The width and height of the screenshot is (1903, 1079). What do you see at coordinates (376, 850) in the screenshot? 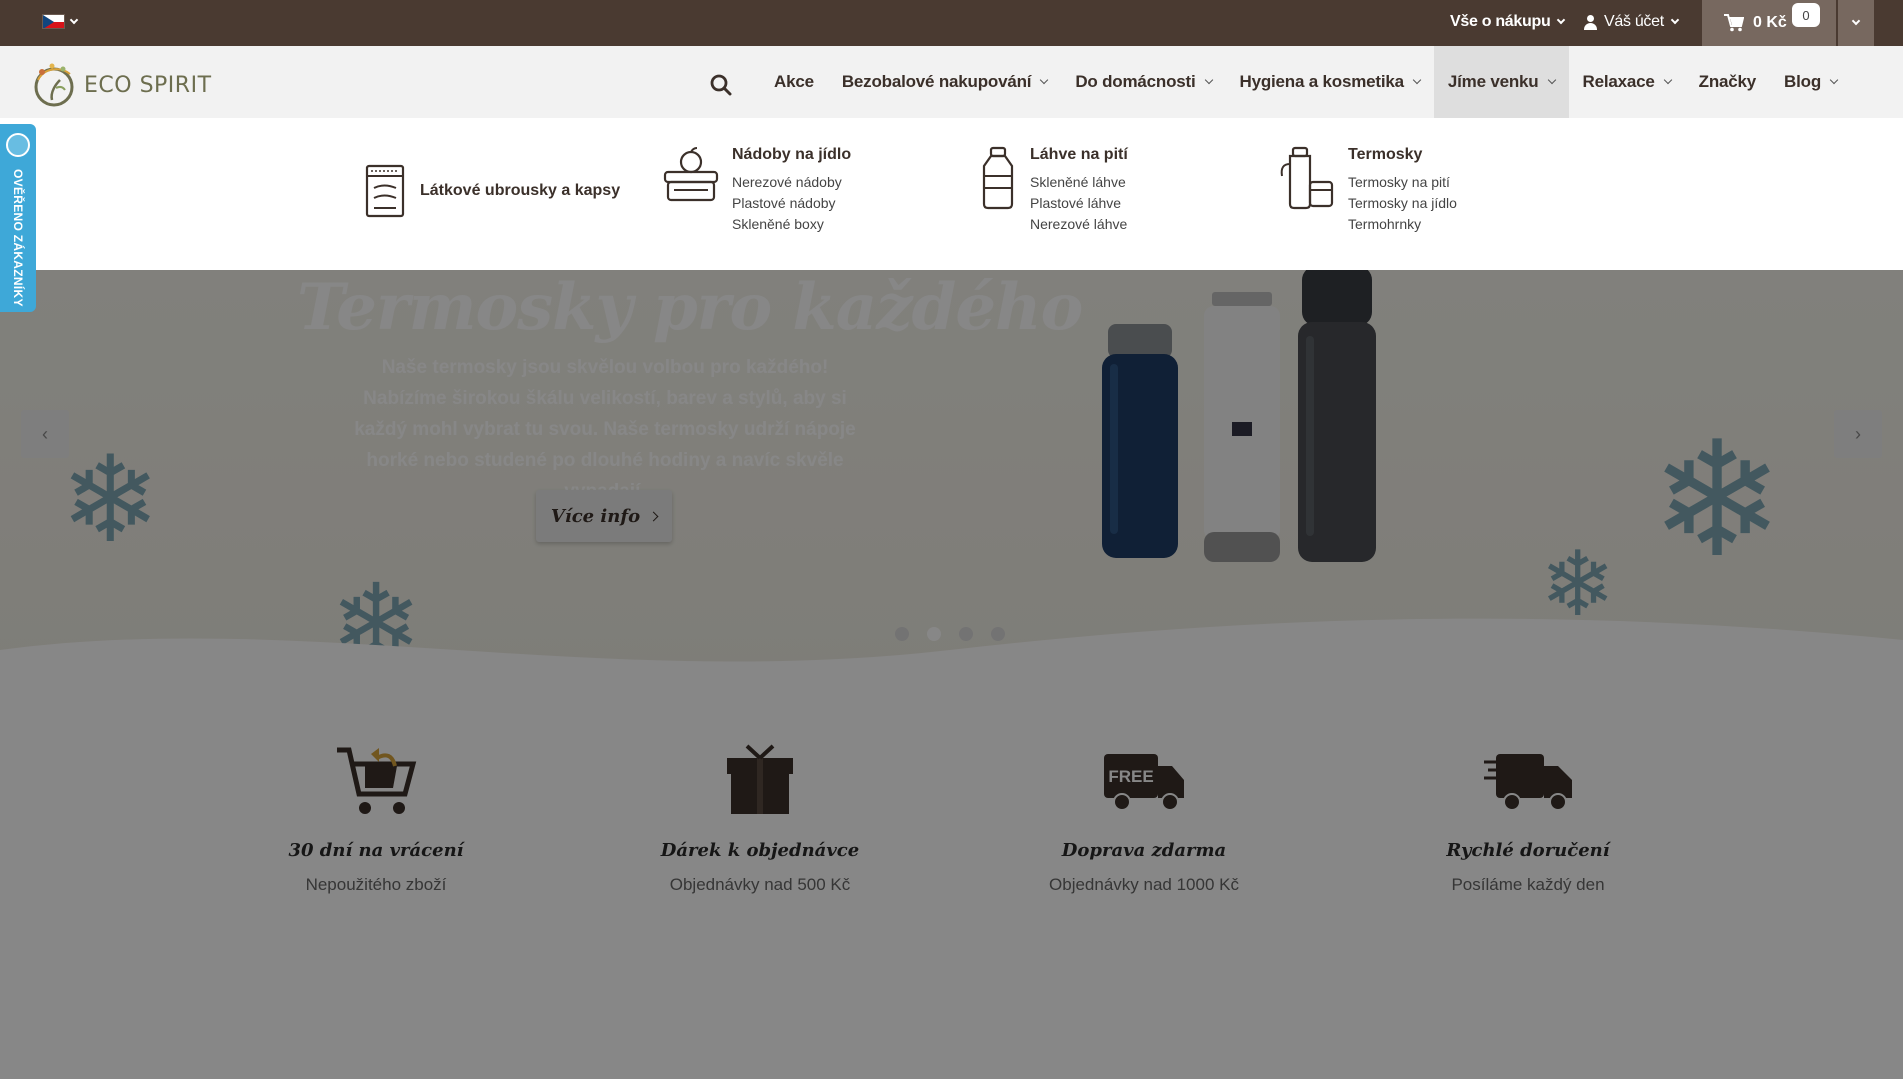
I see `feature-title: 30 dní na vrácení` at bounding box center [376, 850].